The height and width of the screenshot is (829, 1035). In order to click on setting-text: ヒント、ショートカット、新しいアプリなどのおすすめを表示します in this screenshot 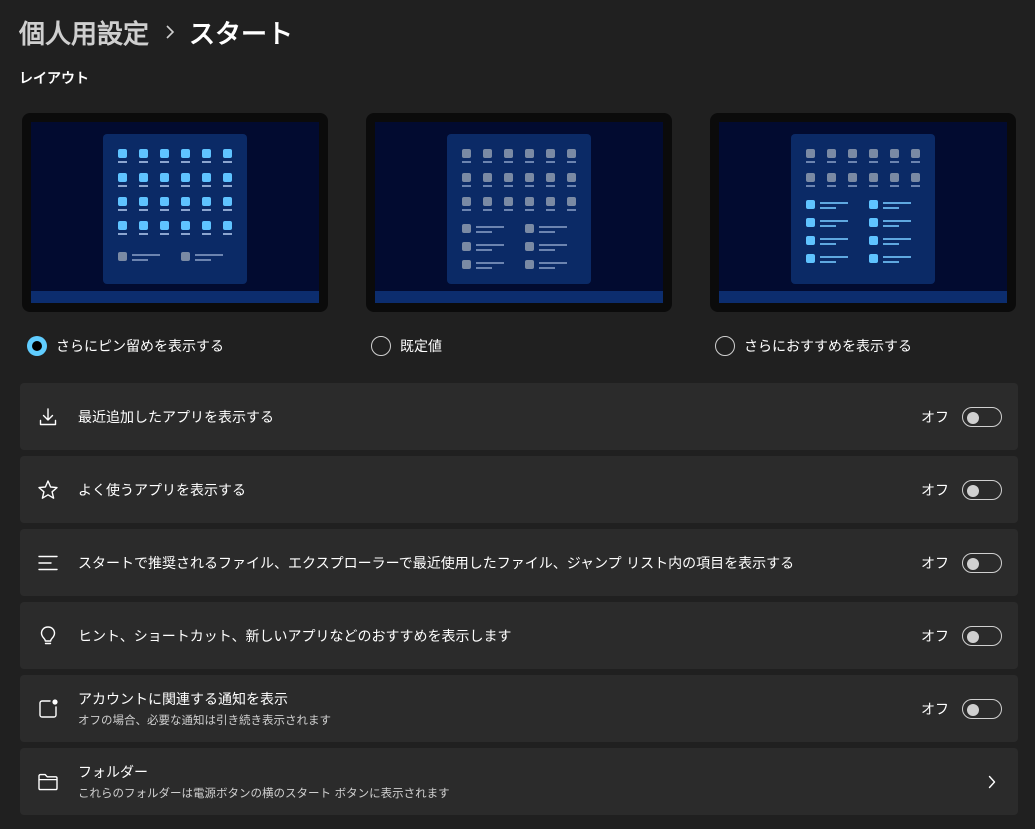, I will do `click(499, 636)`.